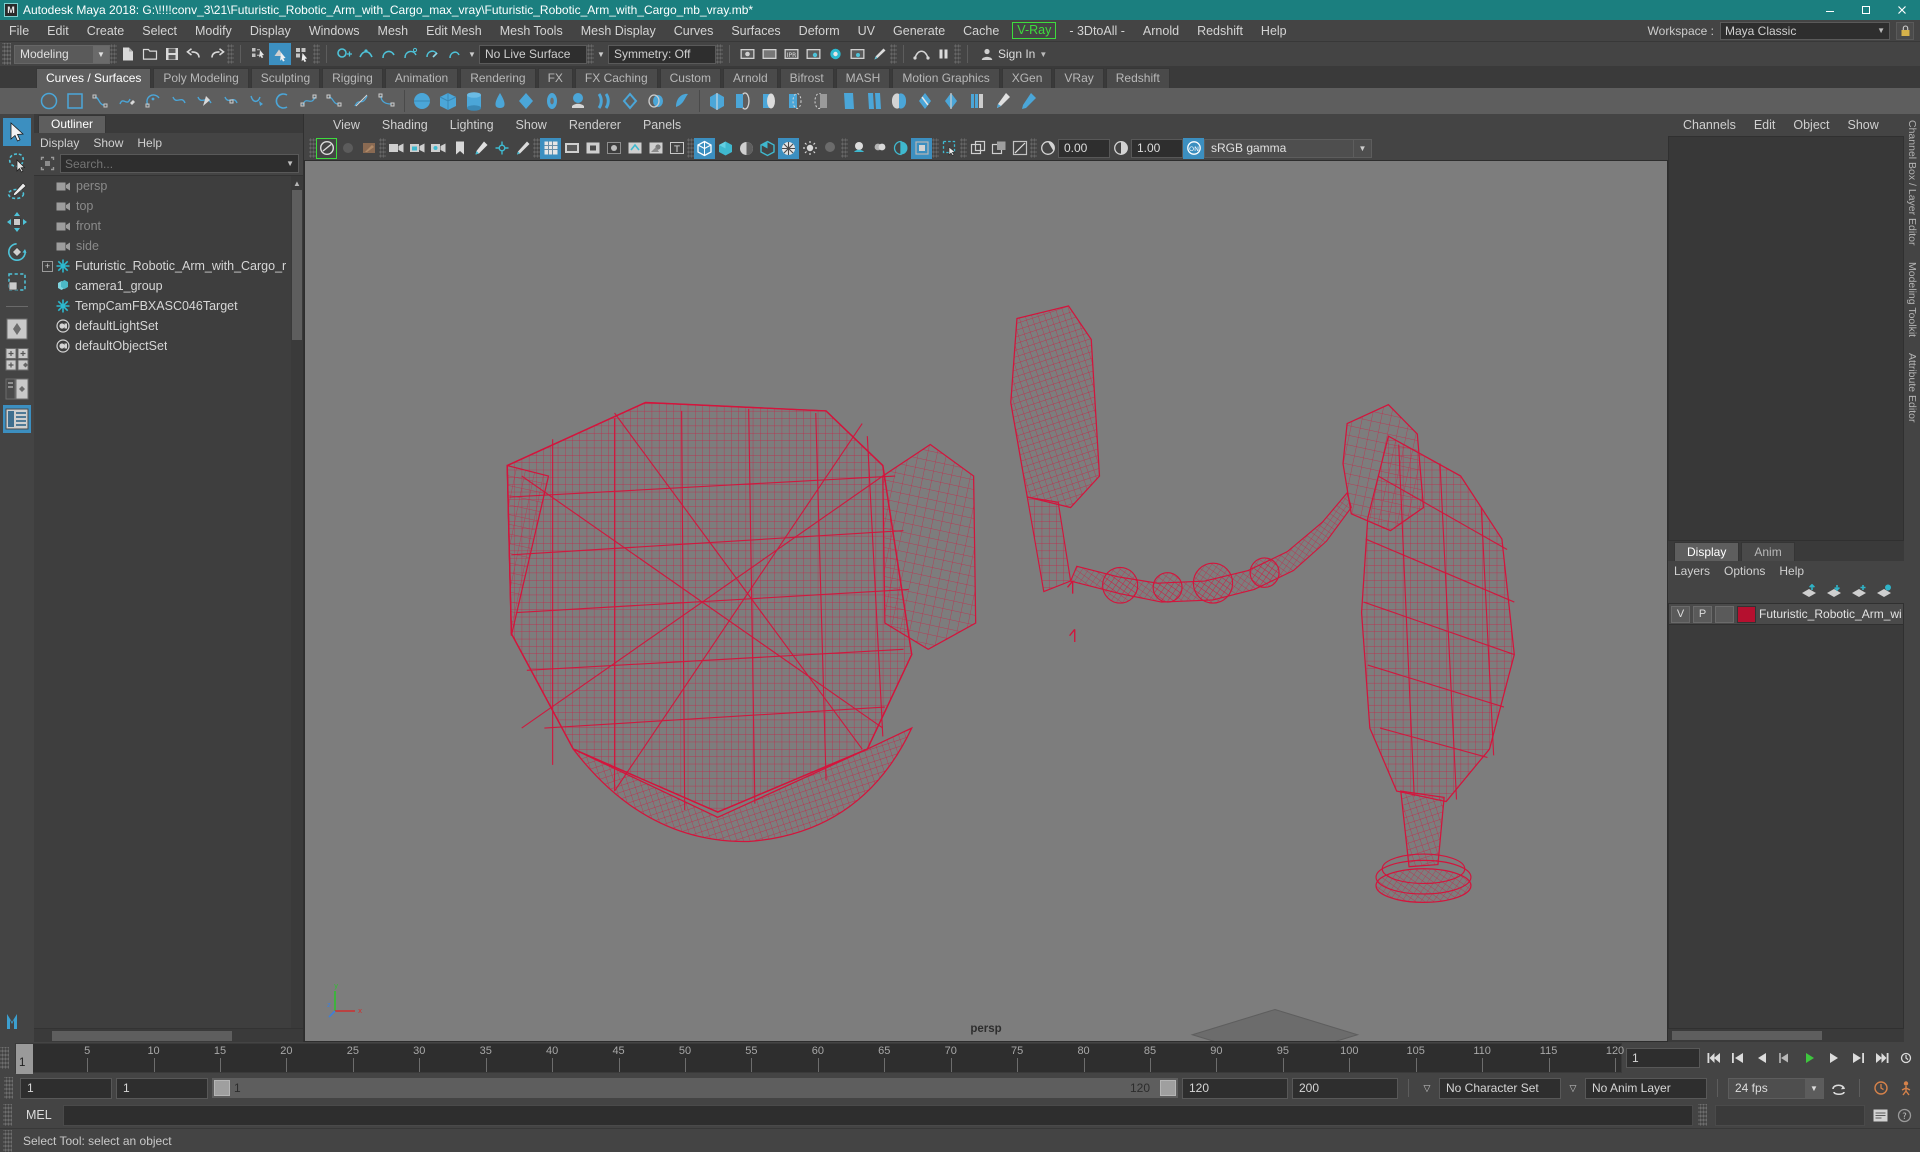 The width and height of the screenshot is (1920, 1152). I want to click on menu-modify: Modify, so click(213, 31).